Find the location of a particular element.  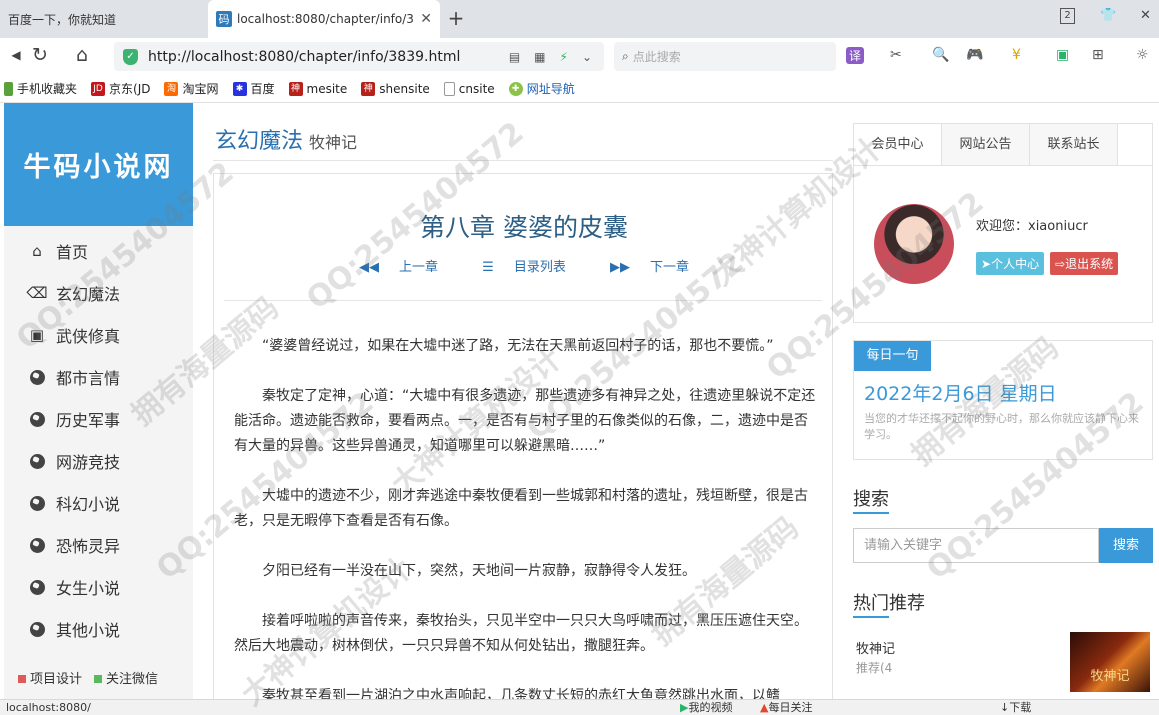

back-icon: ◀ is located at coordinates (16, 55).